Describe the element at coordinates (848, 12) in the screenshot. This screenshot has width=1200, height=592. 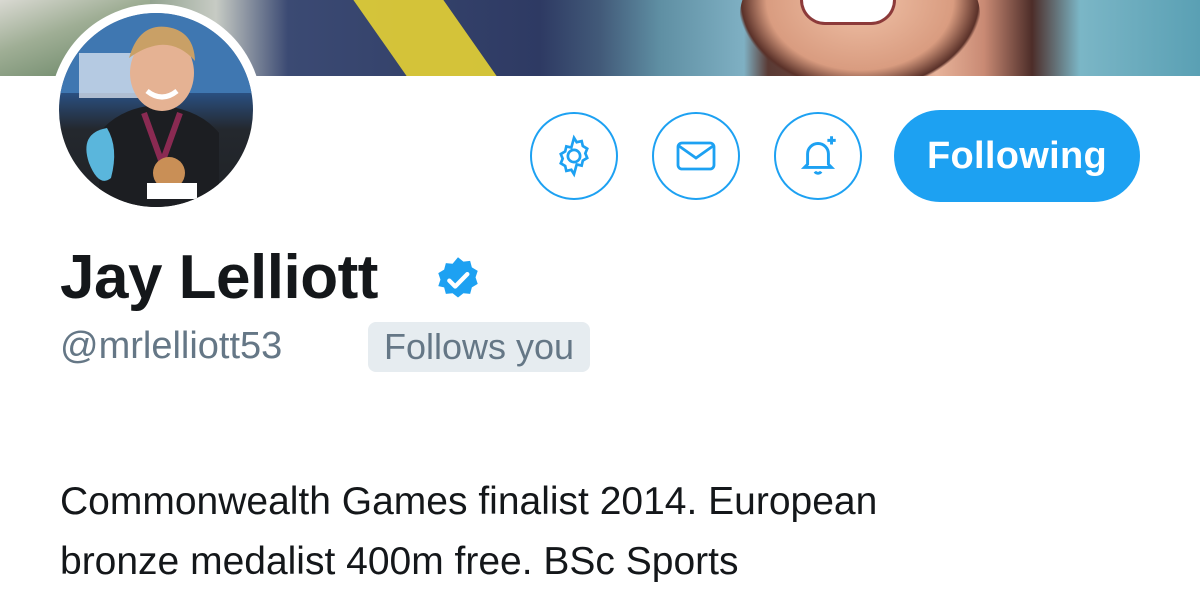
I see `banner-smile` at that location.